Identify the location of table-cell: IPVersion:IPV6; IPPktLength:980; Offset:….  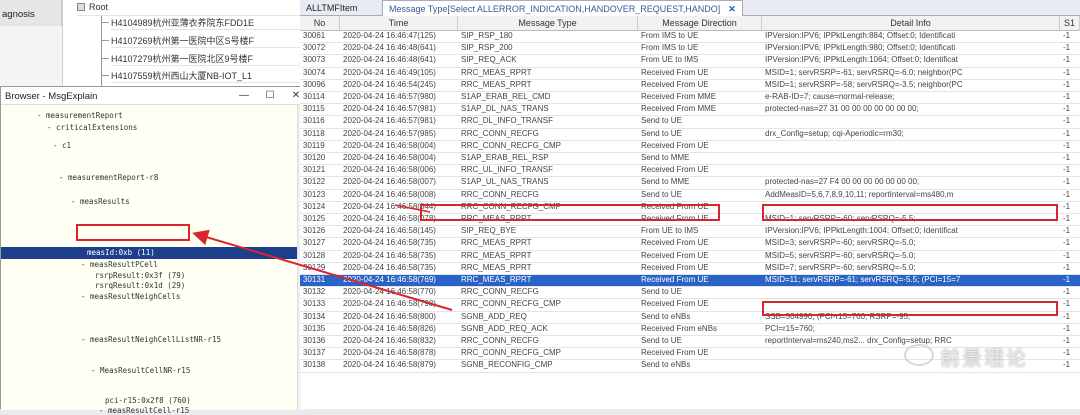
(860, 48).